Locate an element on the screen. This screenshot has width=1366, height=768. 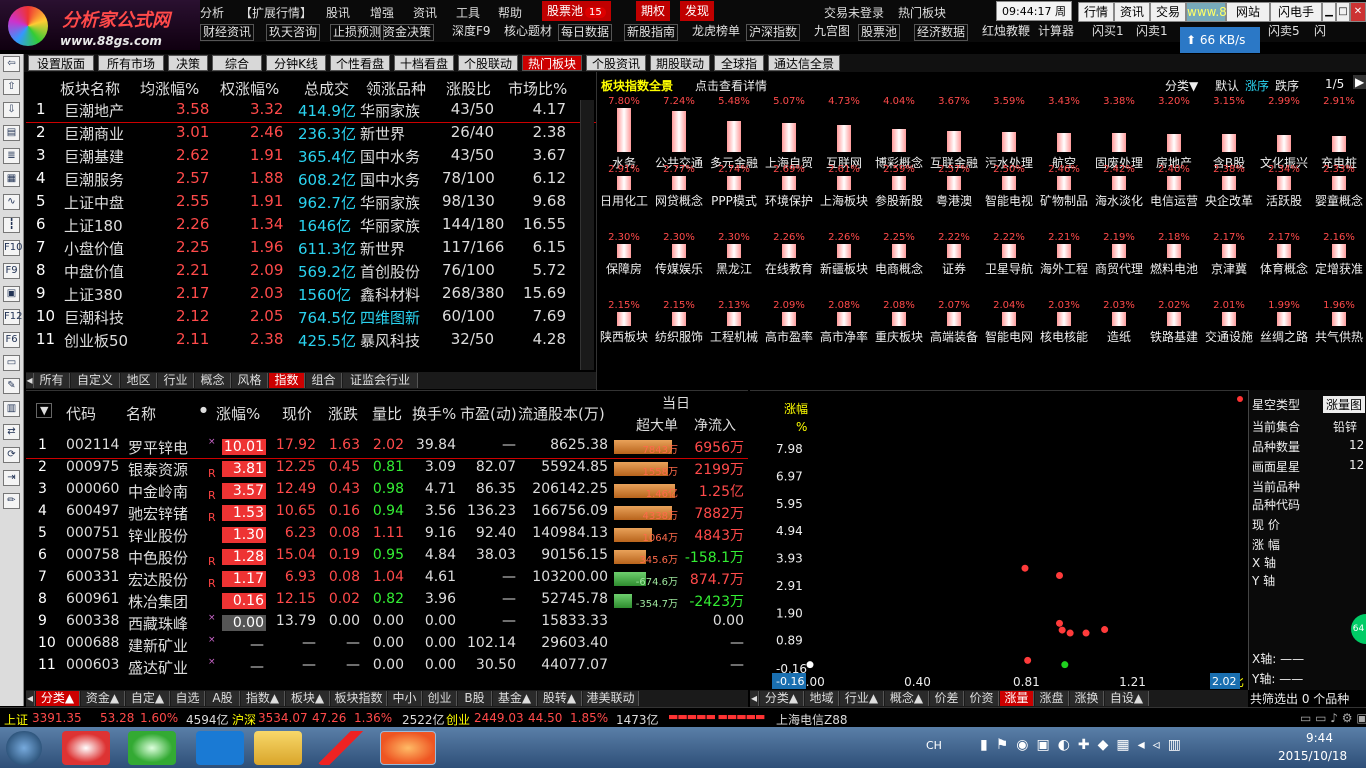
stock-name: 驰宏锌锗 is located at coordinates (158, 513).